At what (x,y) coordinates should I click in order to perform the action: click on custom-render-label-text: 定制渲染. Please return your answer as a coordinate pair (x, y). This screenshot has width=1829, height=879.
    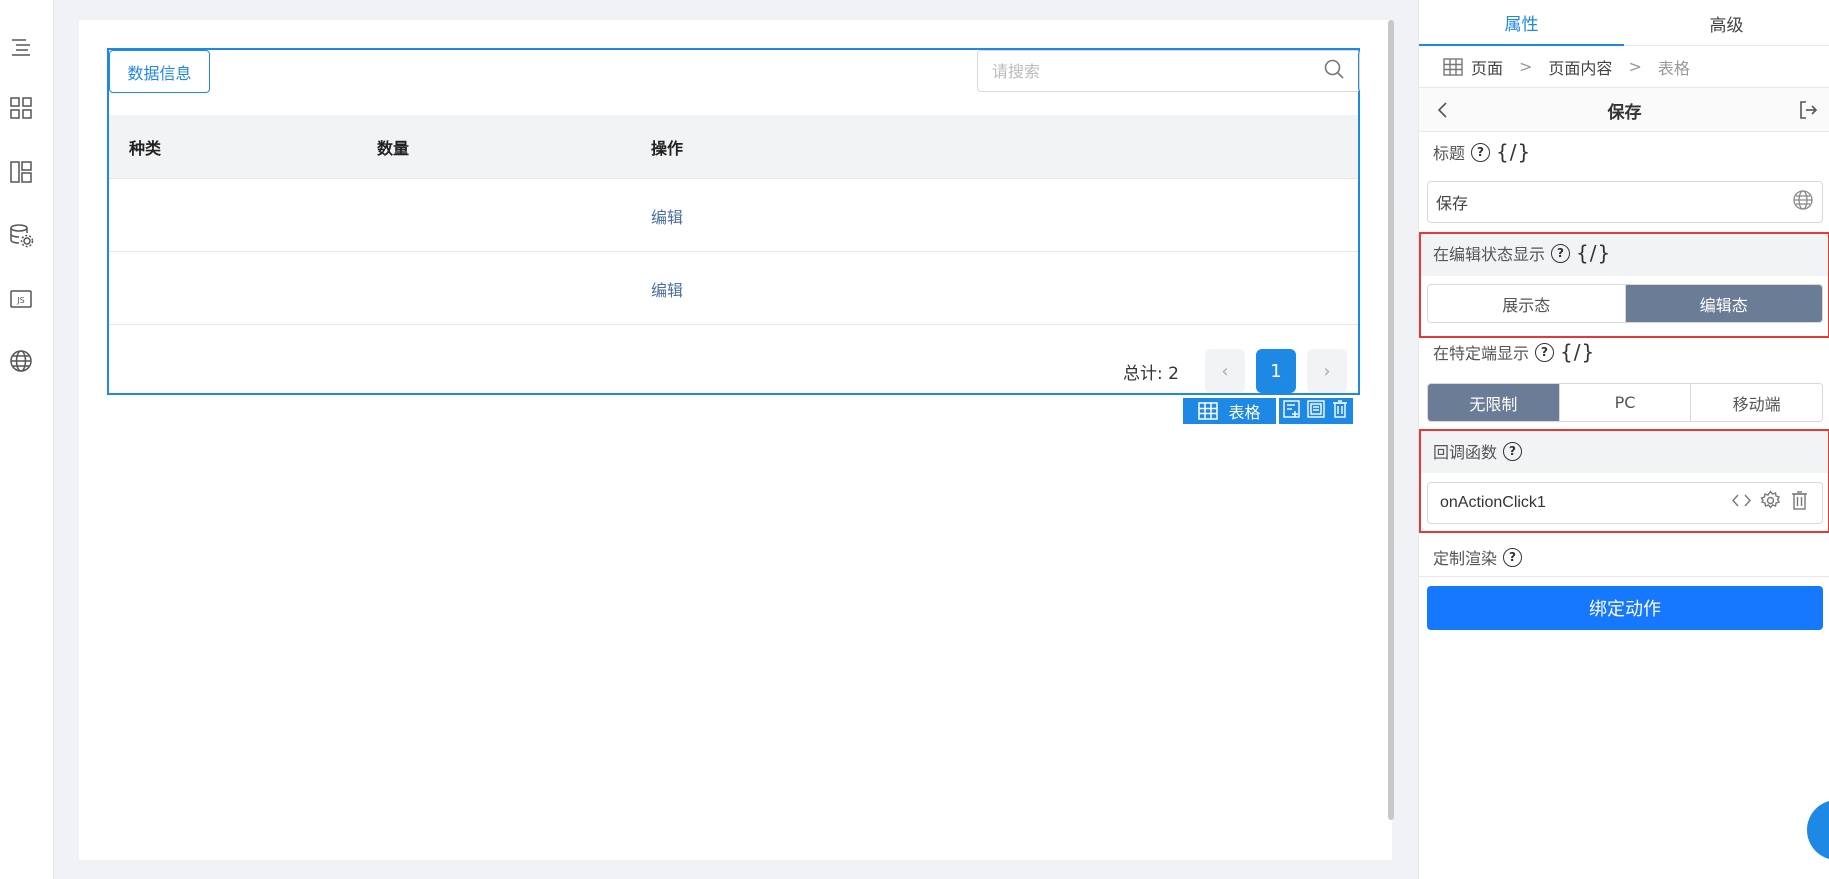
    Looking at the image, I should click on (1465, 558).